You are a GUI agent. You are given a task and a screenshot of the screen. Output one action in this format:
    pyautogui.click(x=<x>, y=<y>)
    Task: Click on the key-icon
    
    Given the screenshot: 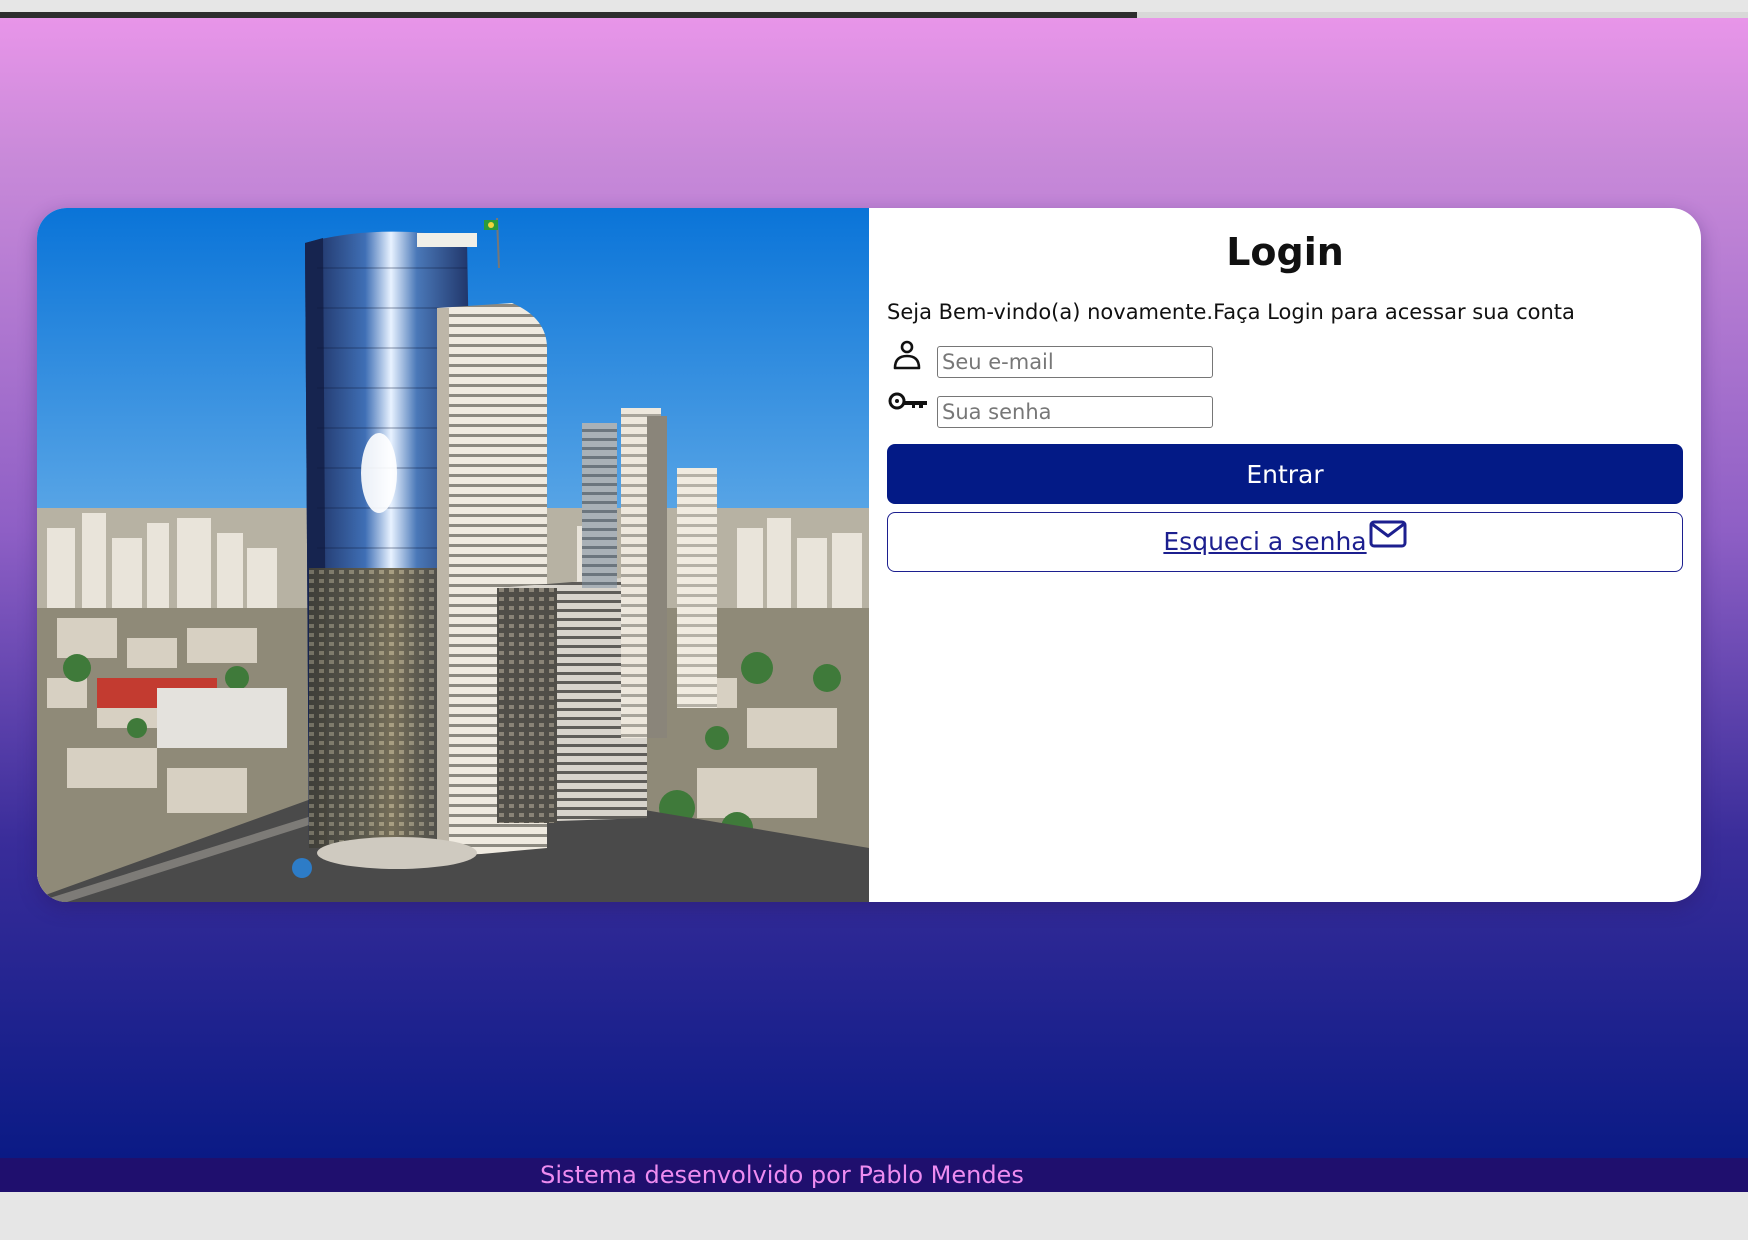 What is the action you would take?
    pyautogui.click(x=909, y=406)
    